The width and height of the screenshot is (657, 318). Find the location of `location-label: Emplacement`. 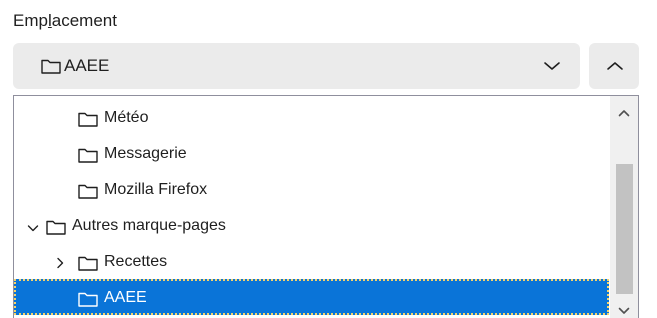

location-label: Emplacement is located at coordinates (65, 21).